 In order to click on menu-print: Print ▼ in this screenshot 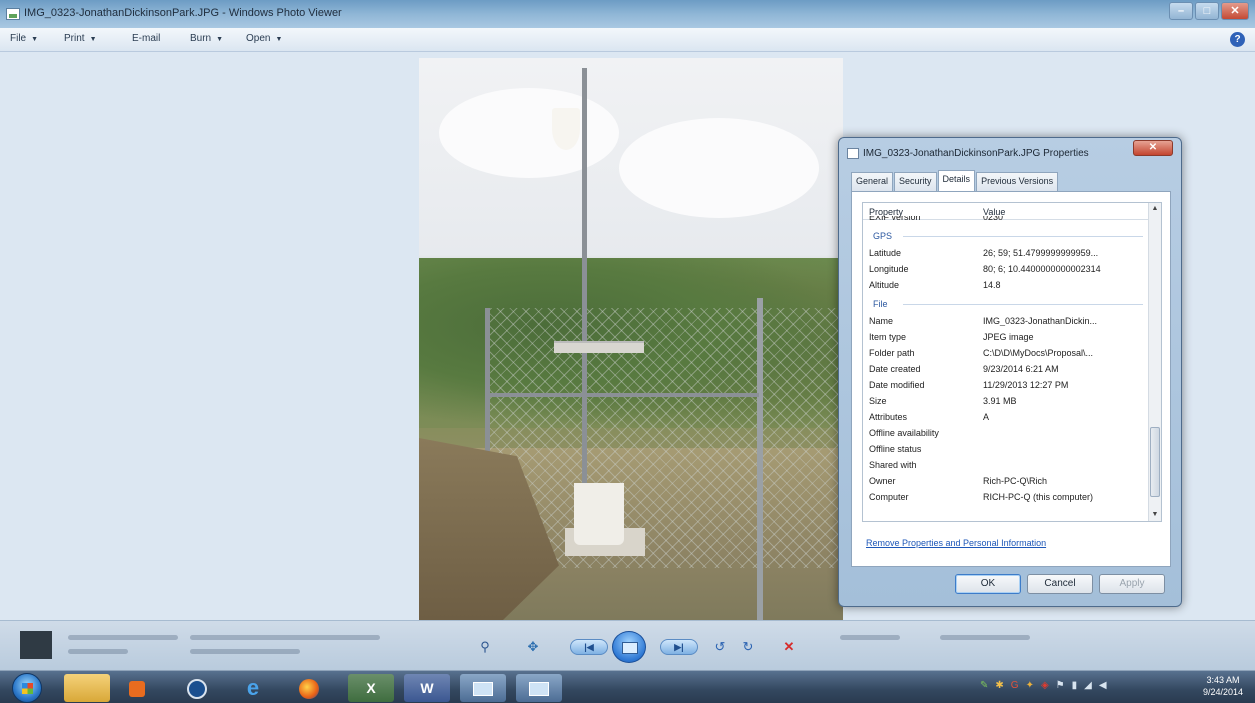, I will do `click(80, 38)`.